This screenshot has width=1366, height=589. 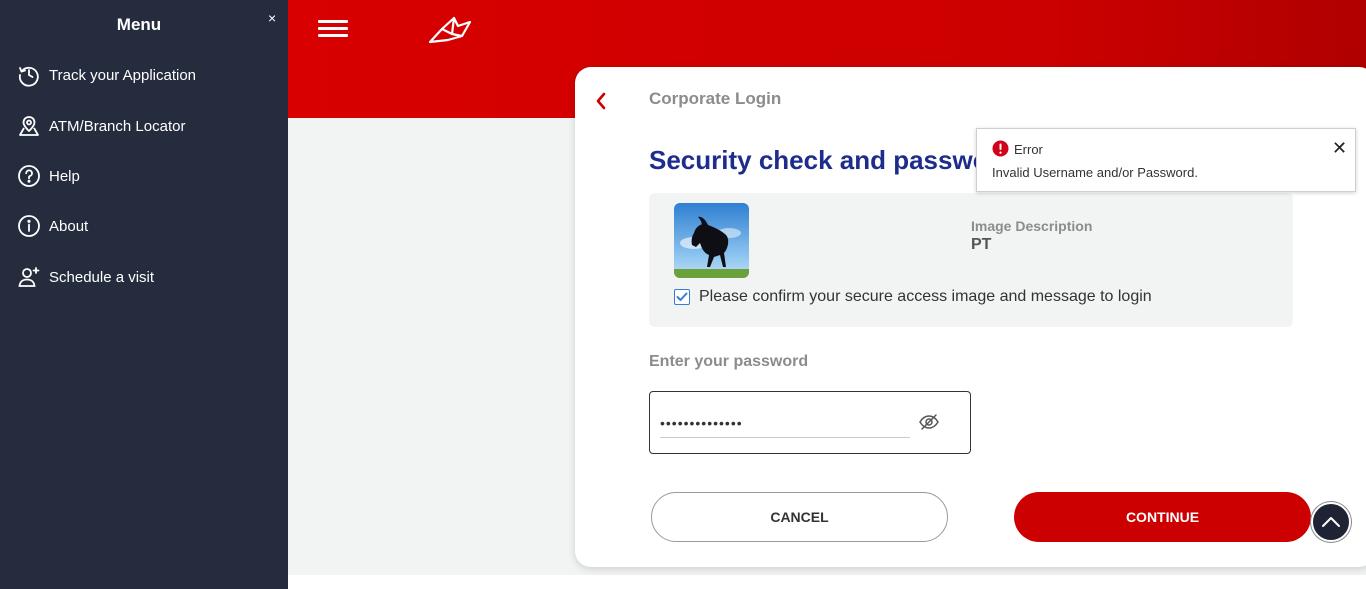 What do you see at coordinates (799, 517) in the screenshot?
I see `cancel-button: CANCEL` at bounding box center [799, 517].